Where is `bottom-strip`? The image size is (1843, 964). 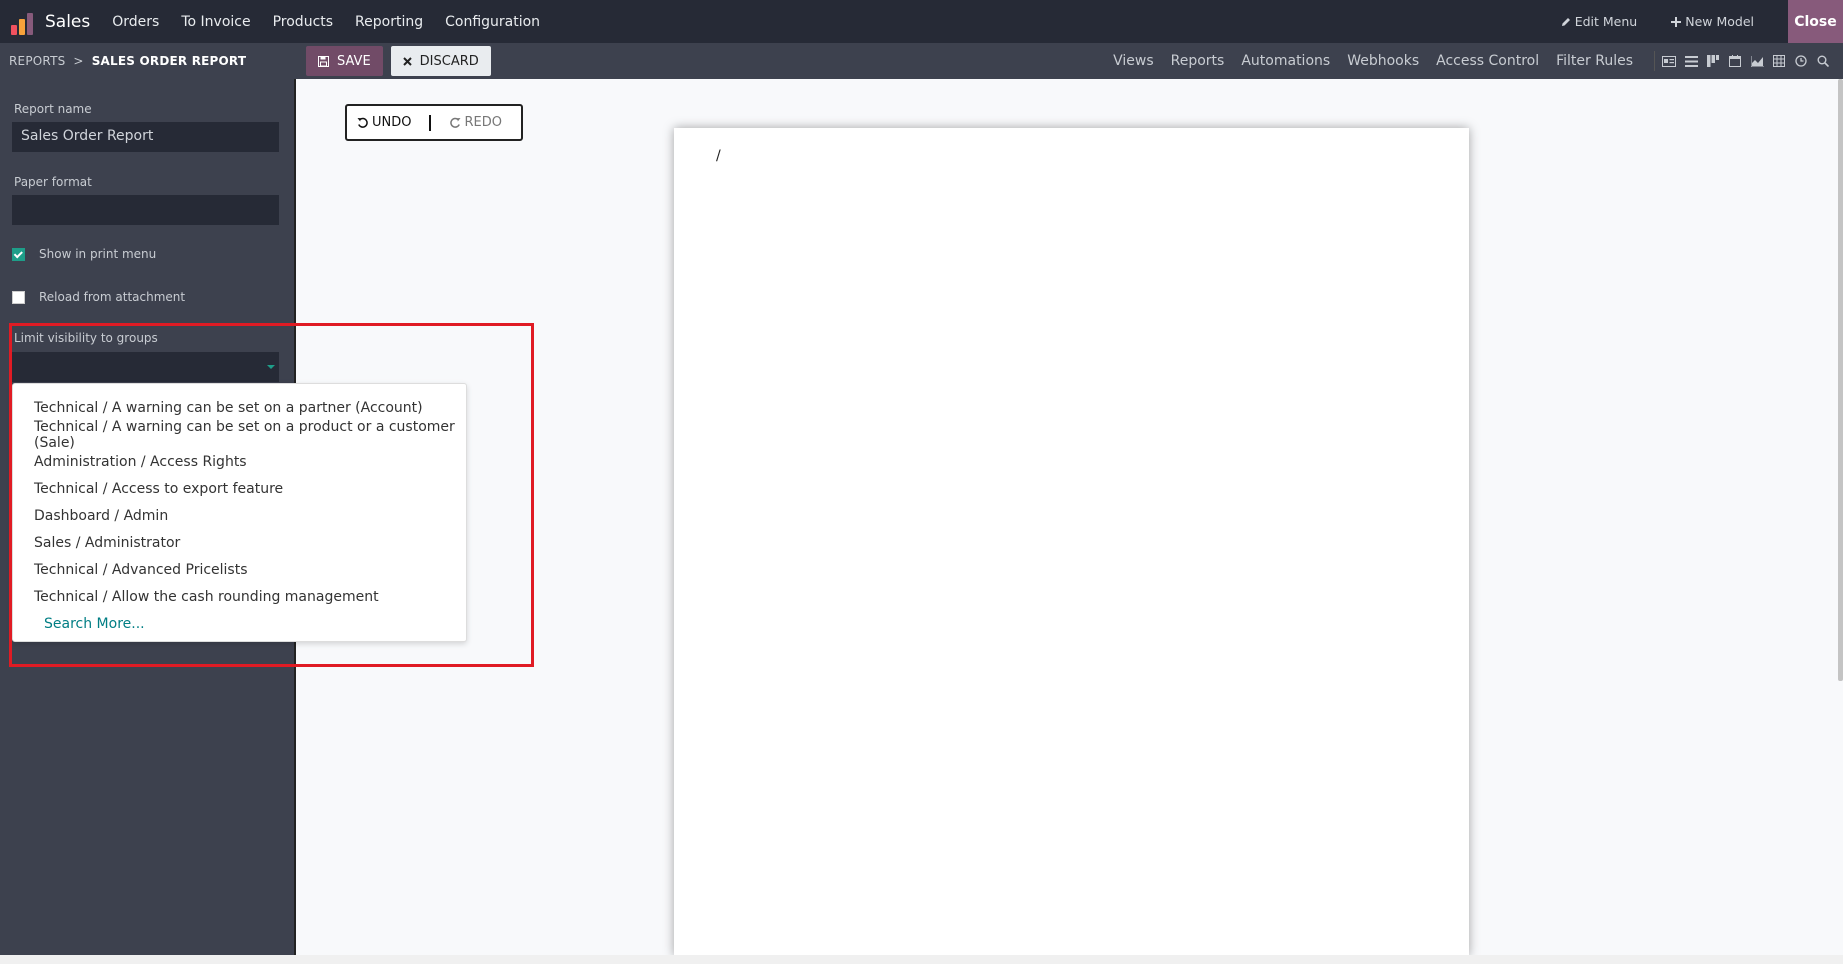
bottom-strip is located at coordinates (921, 959).